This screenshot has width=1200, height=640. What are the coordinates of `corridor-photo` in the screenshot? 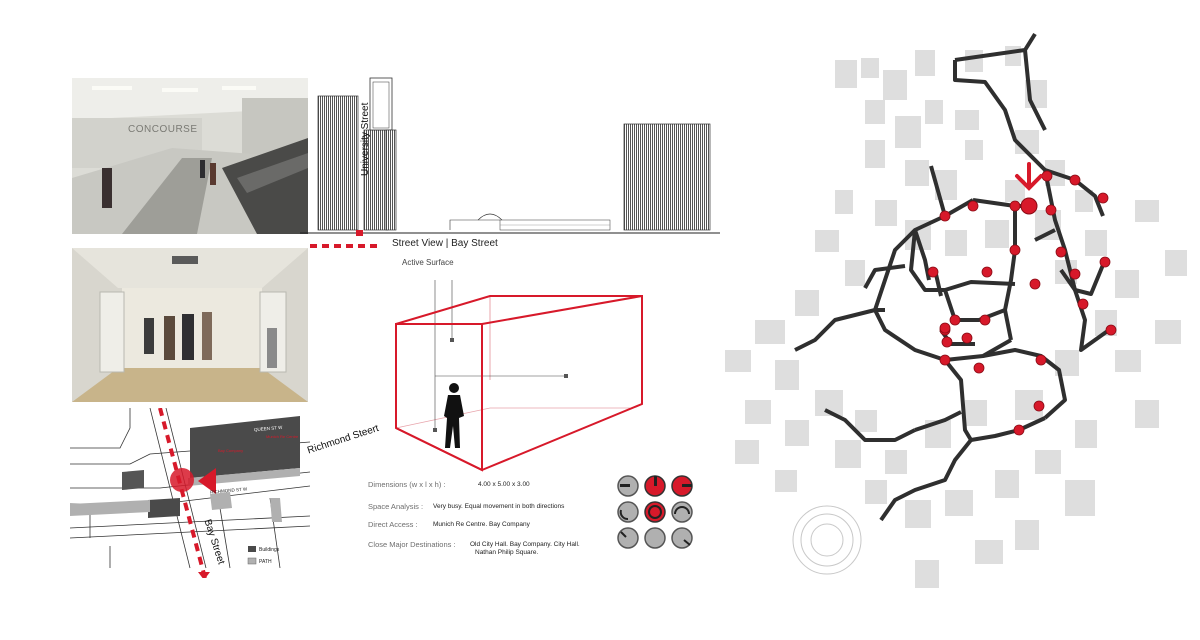 It's located at (190, 325).